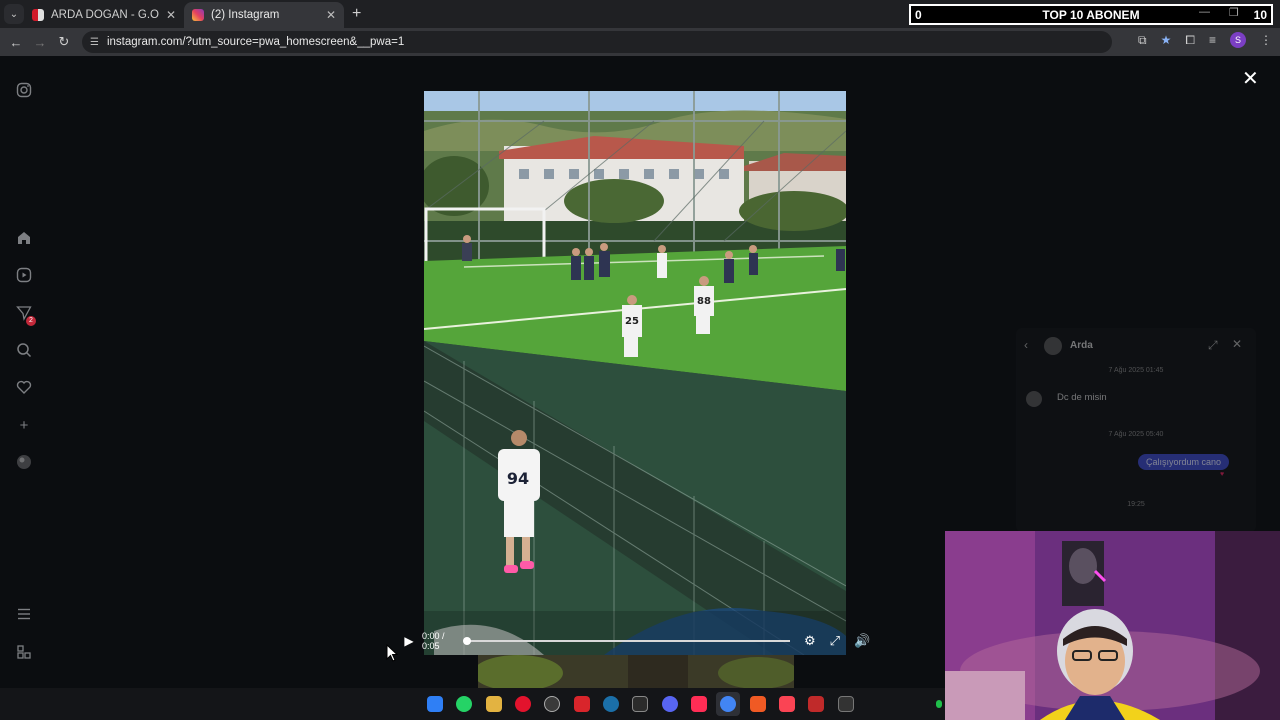  I want to click on flag-favicon-icon, so click(38, 15).